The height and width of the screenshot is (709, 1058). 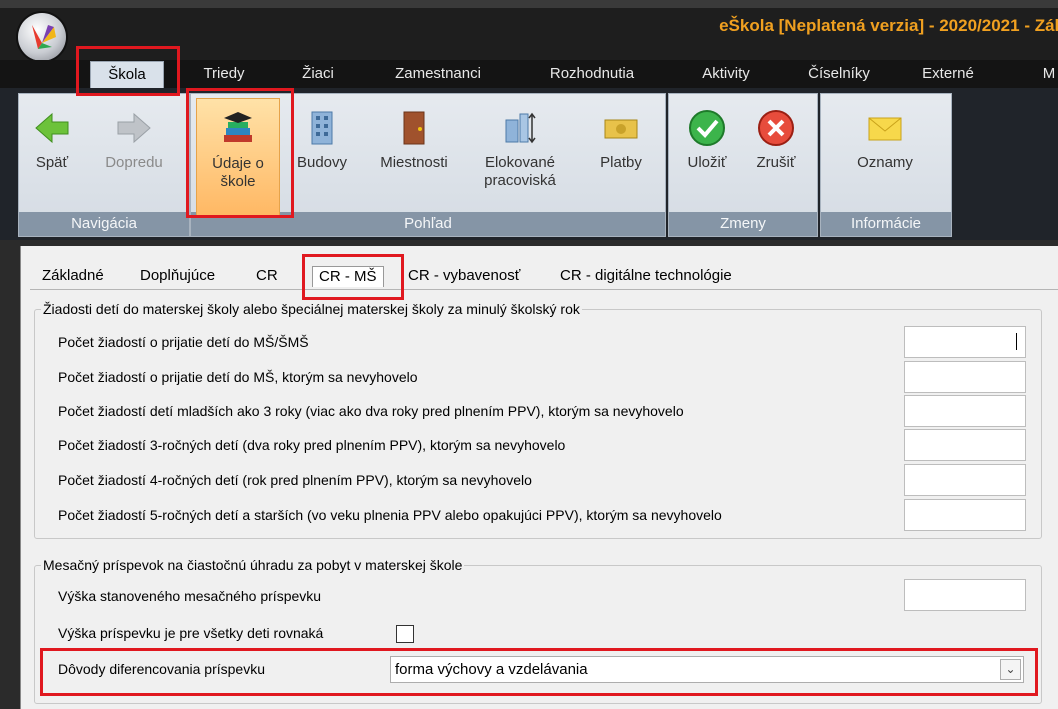 I want to click on tab-triedy: Triedy, so click(x=224, y=74).